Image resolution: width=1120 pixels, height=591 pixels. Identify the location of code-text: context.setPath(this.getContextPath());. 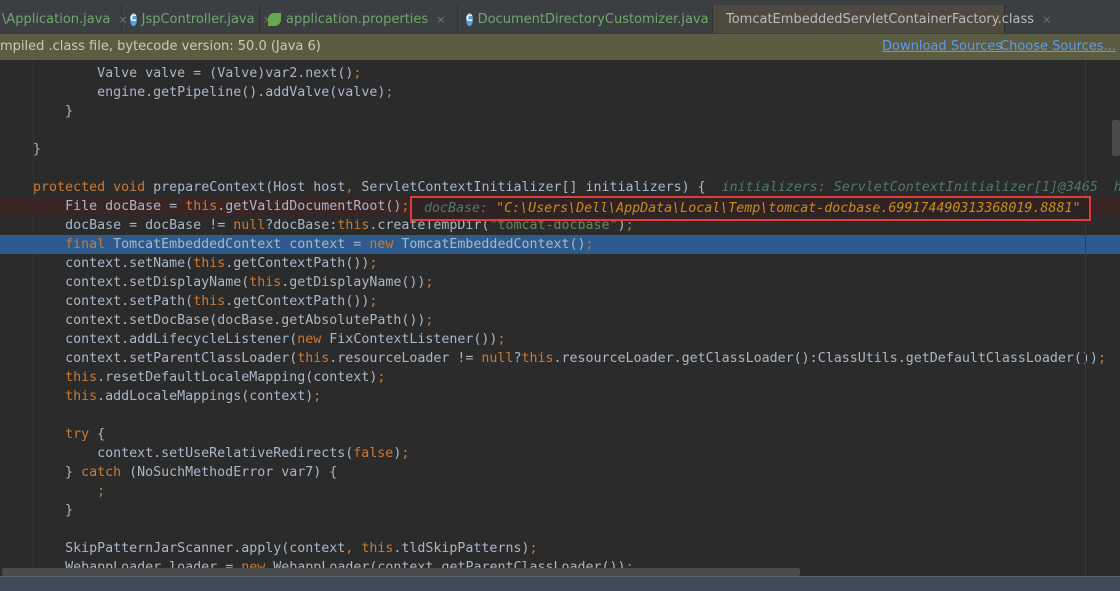
(221, 301).